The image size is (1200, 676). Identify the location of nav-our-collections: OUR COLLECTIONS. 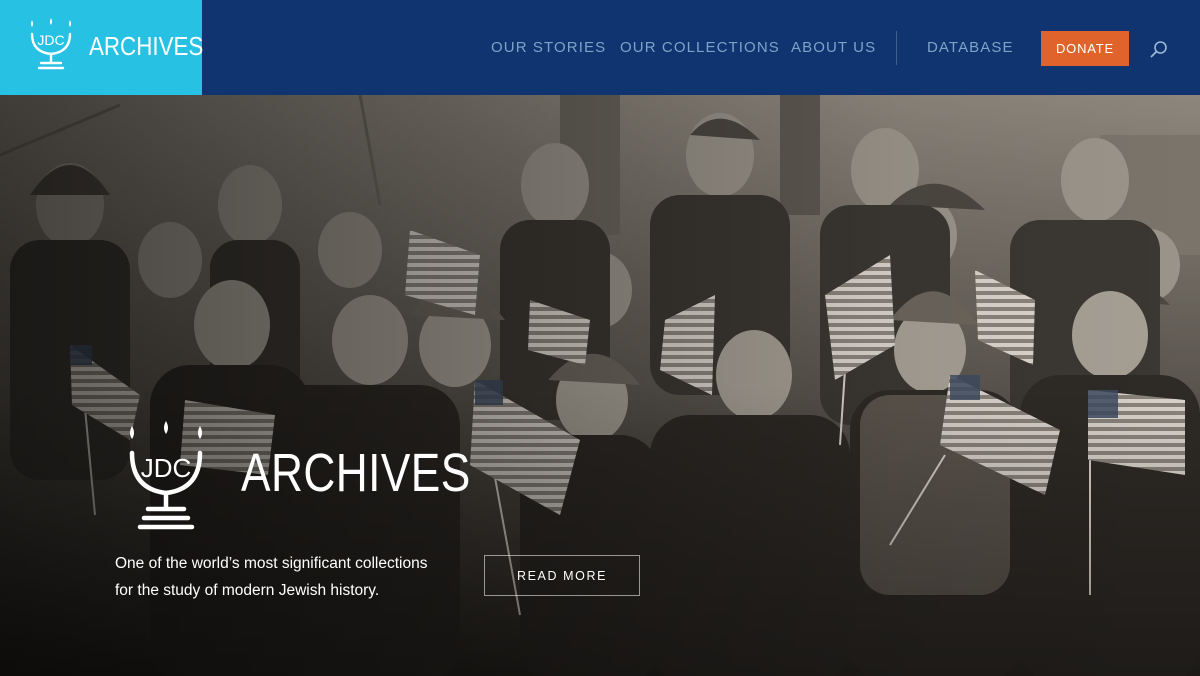
(700, 47).